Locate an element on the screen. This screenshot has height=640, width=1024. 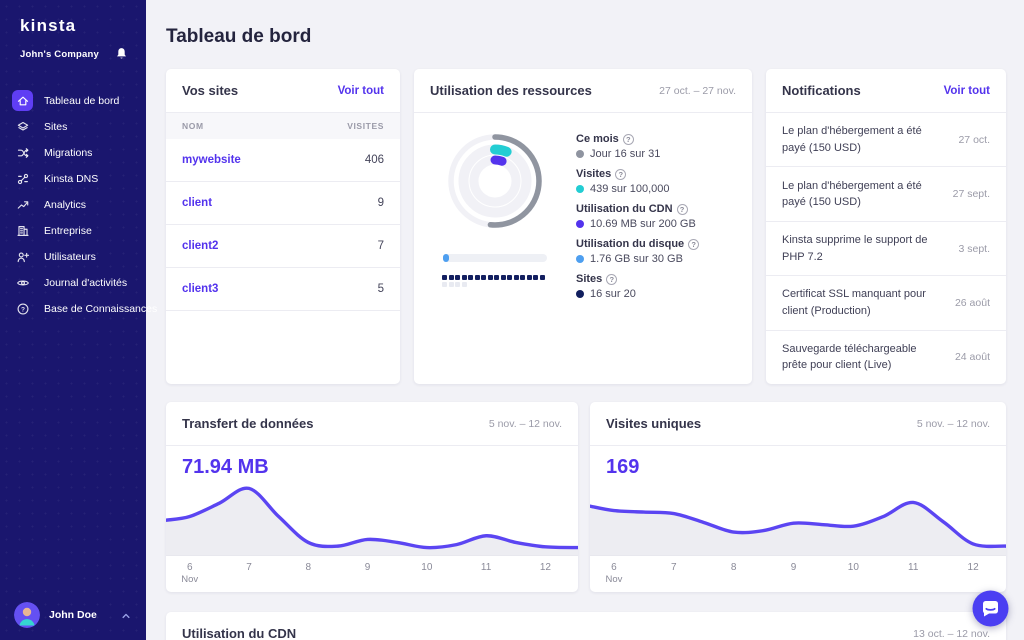
sidebar-item-migrations: Migrations is located at coordinates (73, 152).